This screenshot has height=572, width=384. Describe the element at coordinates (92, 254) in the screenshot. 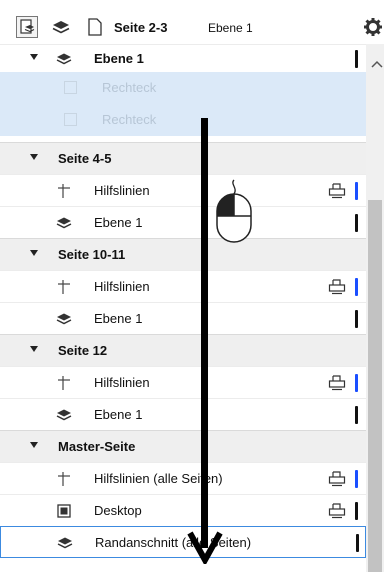

I see `page-header-label: Seite 10-11` at that location.